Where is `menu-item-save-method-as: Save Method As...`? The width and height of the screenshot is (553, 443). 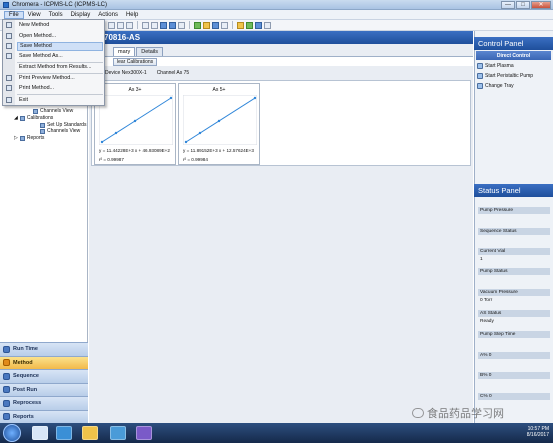 menu-item-save-method-as: Save Method As... is located at coordinates (60, 56).